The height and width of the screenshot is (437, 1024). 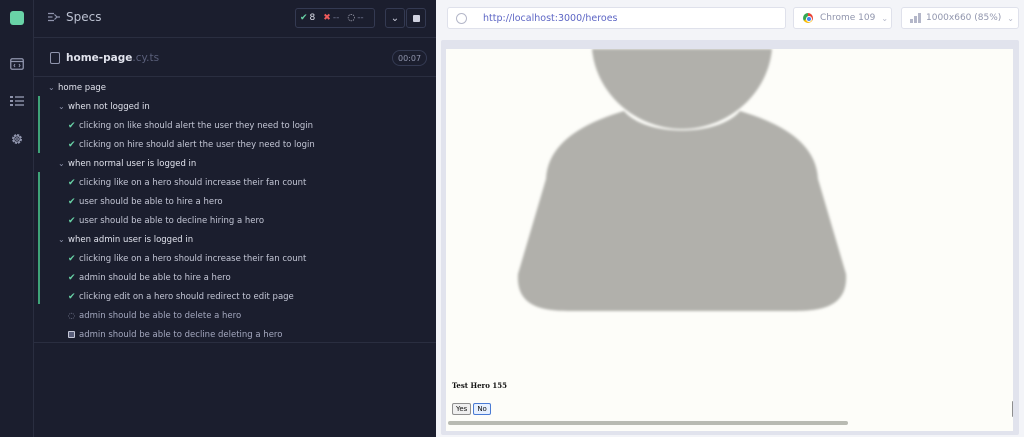 I want to click on url-text: http://localhost:3000/heroes, so click(x=550, y=18).